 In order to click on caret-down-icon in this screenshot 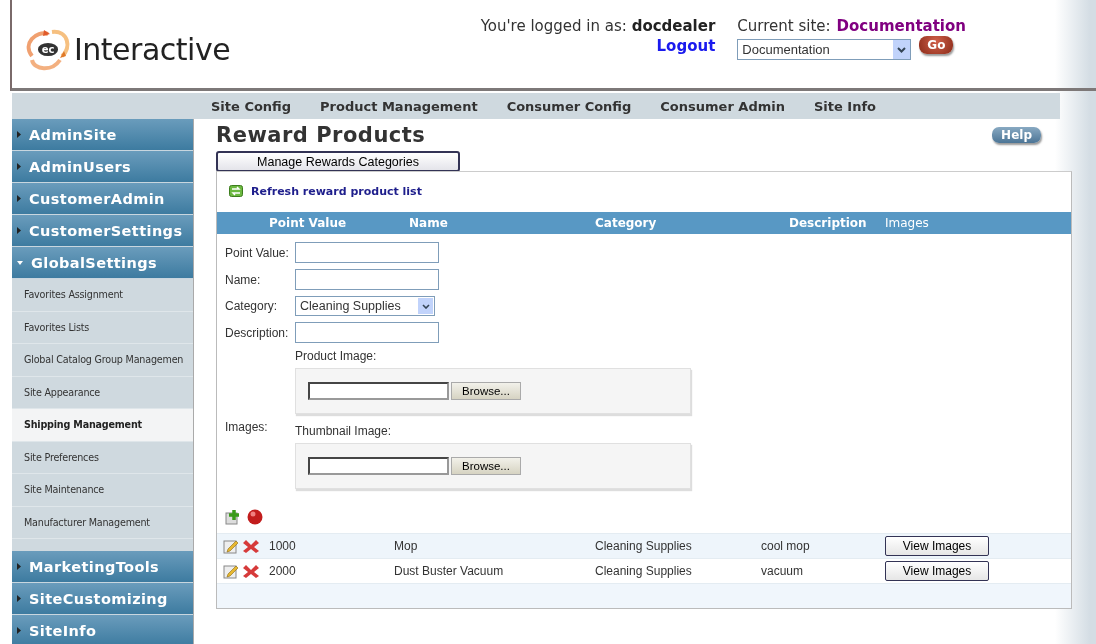, I will do `click(20, 262)`.